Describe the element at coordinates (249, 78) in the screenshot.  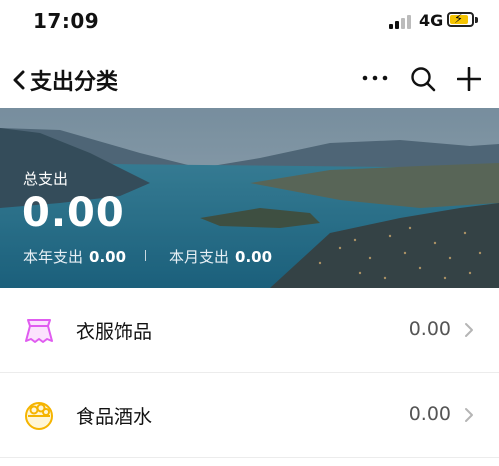
I see `nav-bar: 支出分类` at that location.